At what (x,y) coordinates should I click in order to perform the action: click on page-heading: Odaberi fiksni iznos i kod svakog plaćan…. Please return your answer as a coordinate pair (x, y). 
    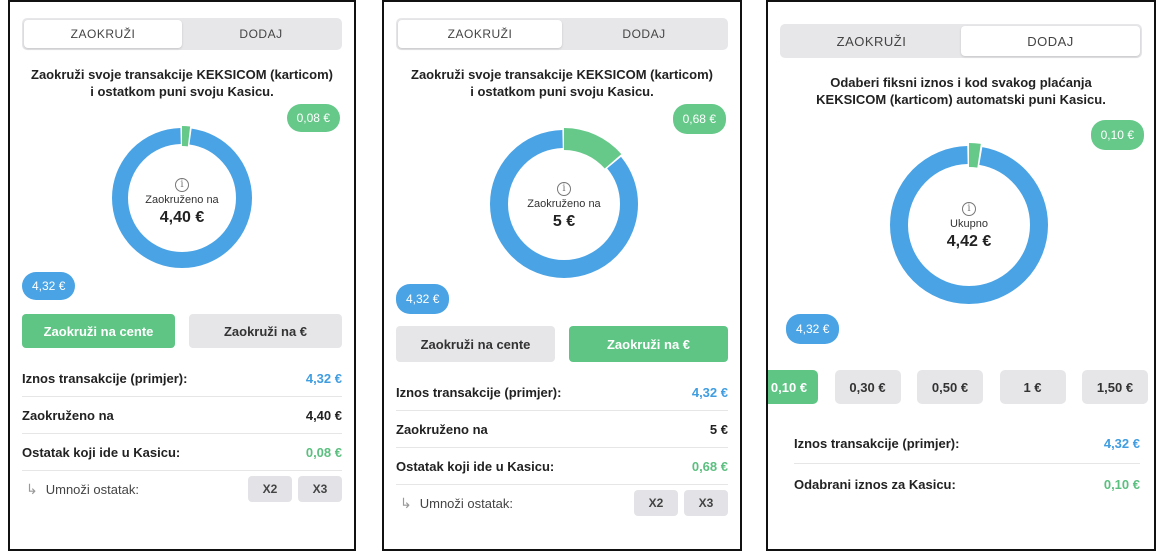
    Looking at the image, I should click on (961, 91).